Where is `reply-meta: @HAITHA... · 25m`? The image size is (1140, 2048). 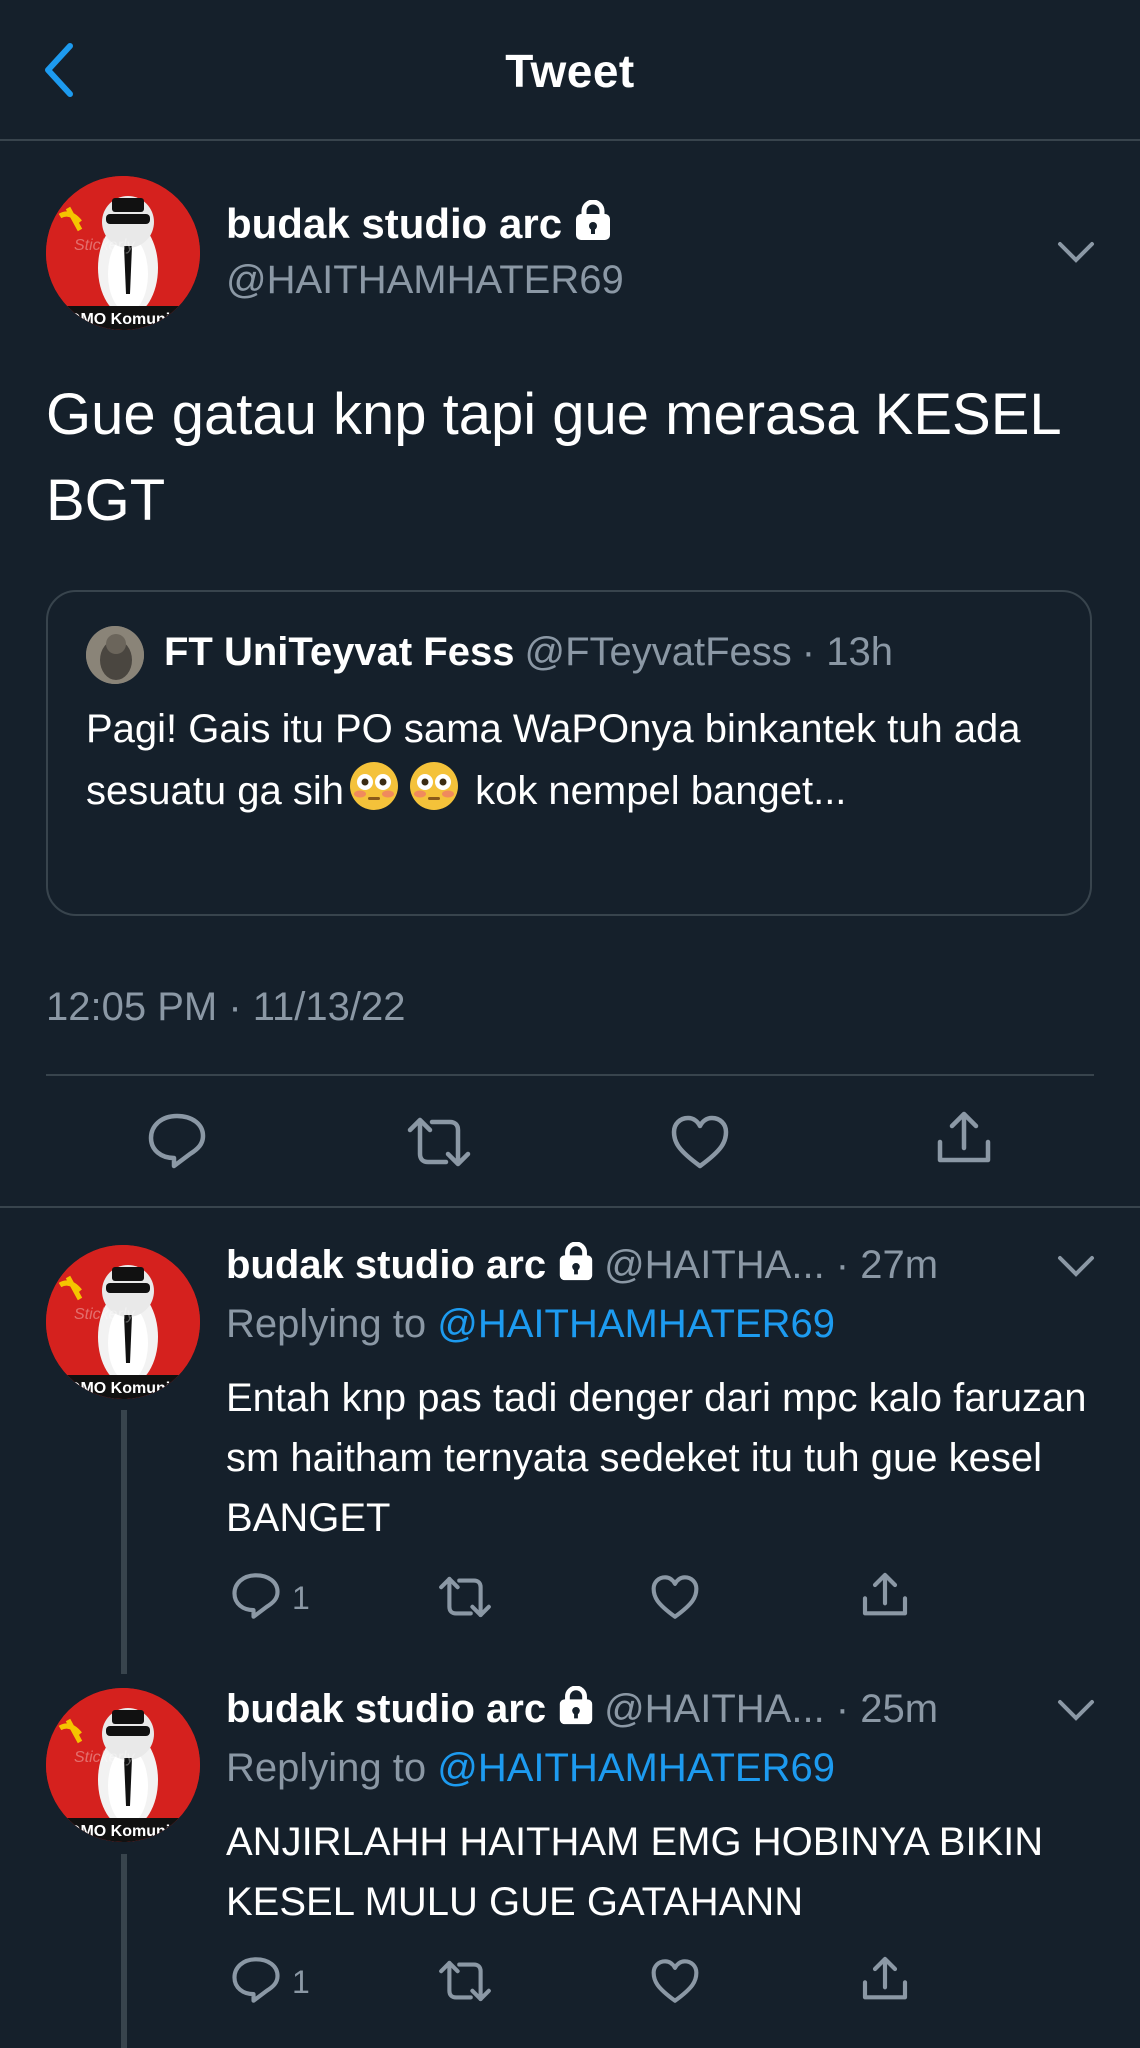 reply-meta: @HAITHA... · 25m is located at coordinates (771, 1709).